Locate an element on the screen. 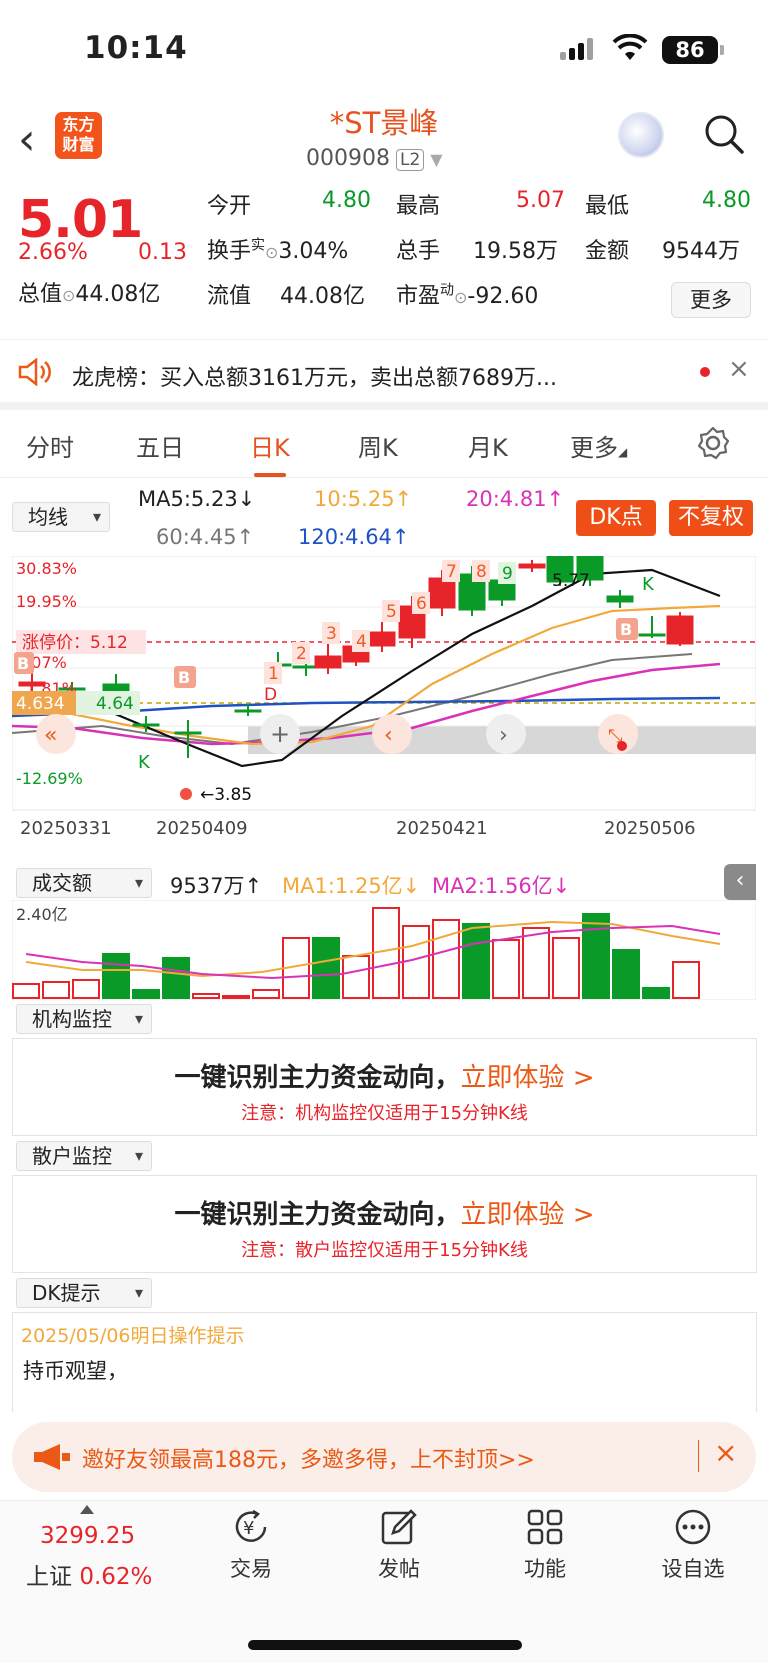  amount-label: 金额 is located at coordinates (607, 251).